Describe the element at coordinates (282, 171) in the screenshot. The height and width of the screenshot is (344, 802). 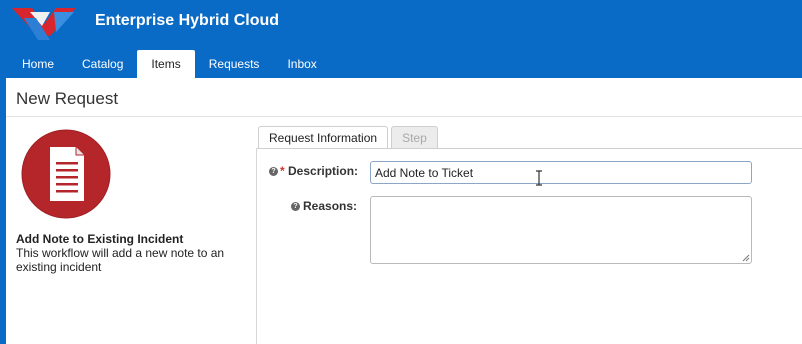
I see `required-marker: *` at that location.